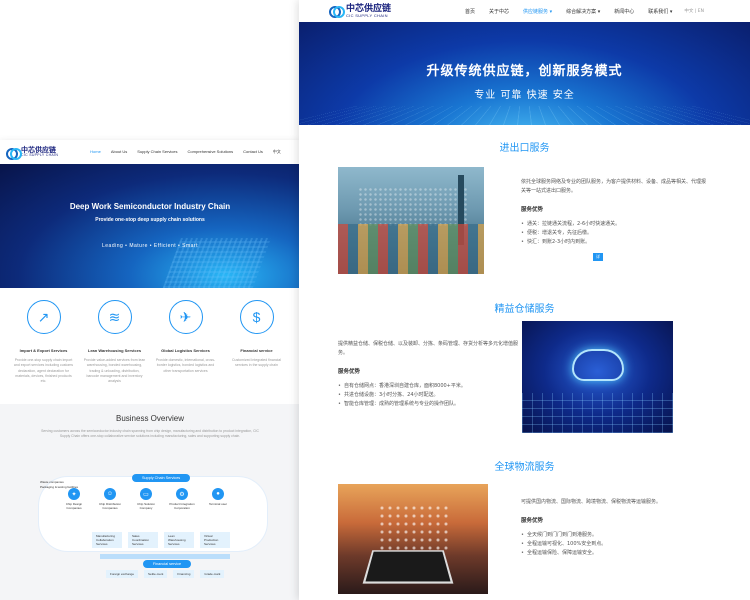  What do you see at coordinates (218, 494) in the screenshot?
I see `user-icon: ●` at bounding box center [218, 494].